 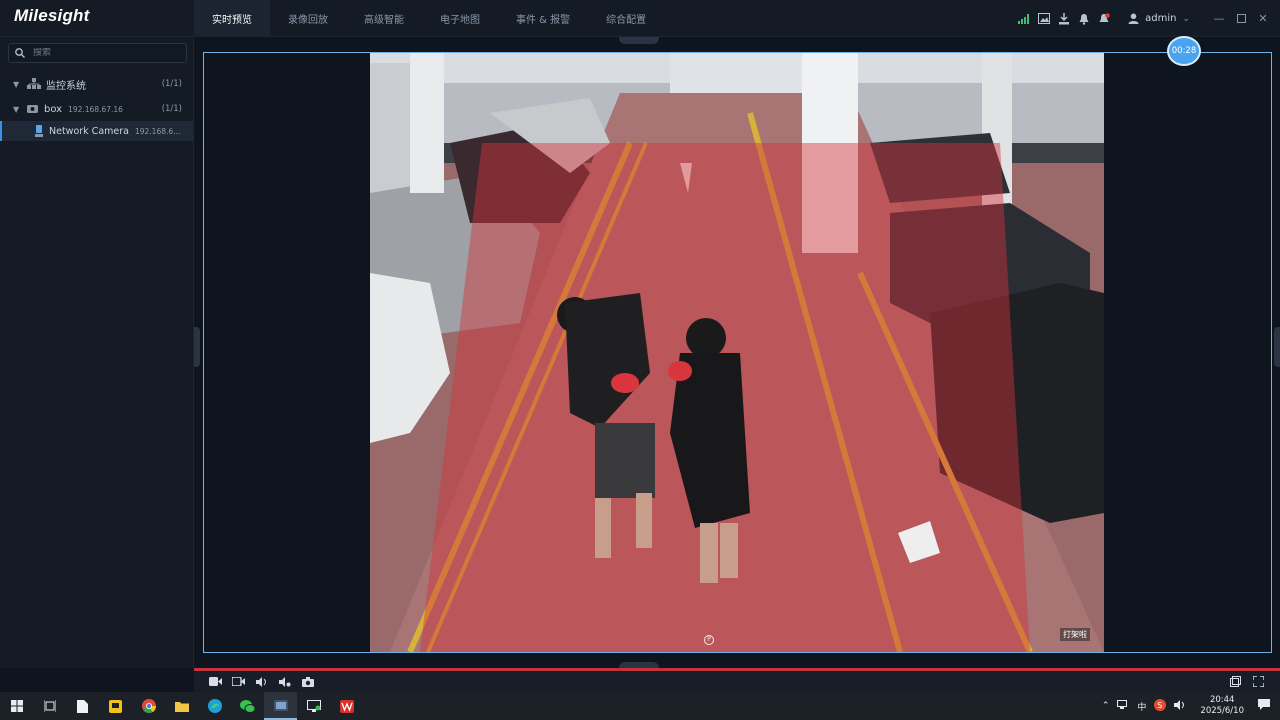 I want to click on notification-icon, so click(x=1264, y=706).